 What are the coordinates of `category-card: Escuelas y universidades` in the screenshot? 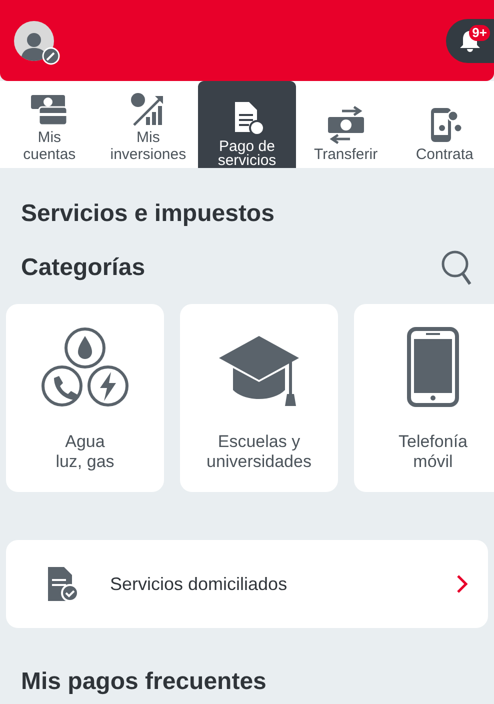 It's located at (259, 398).